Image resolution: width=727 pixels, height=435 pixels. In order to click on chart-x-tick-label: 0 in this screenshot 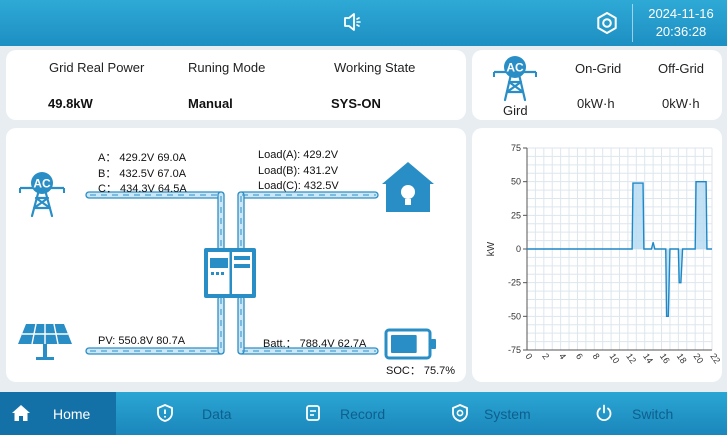, I will do `click(528, 356)`.